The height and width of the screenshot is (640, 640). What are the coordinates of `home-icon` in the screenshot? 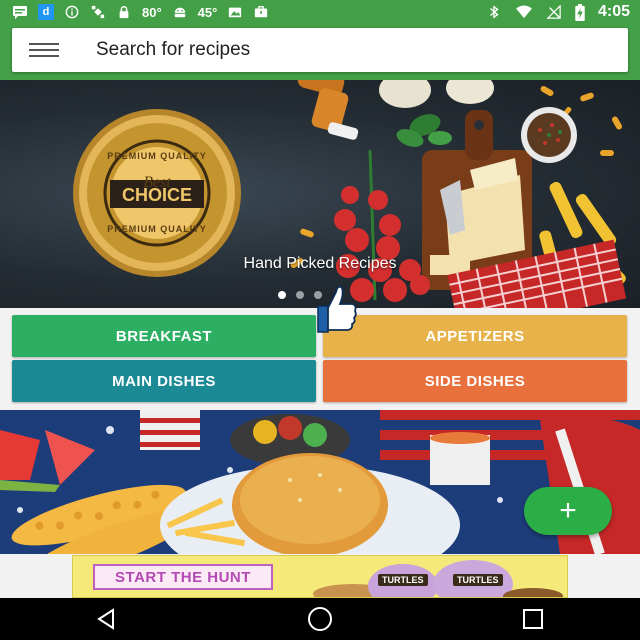 It's located at (319, 619).